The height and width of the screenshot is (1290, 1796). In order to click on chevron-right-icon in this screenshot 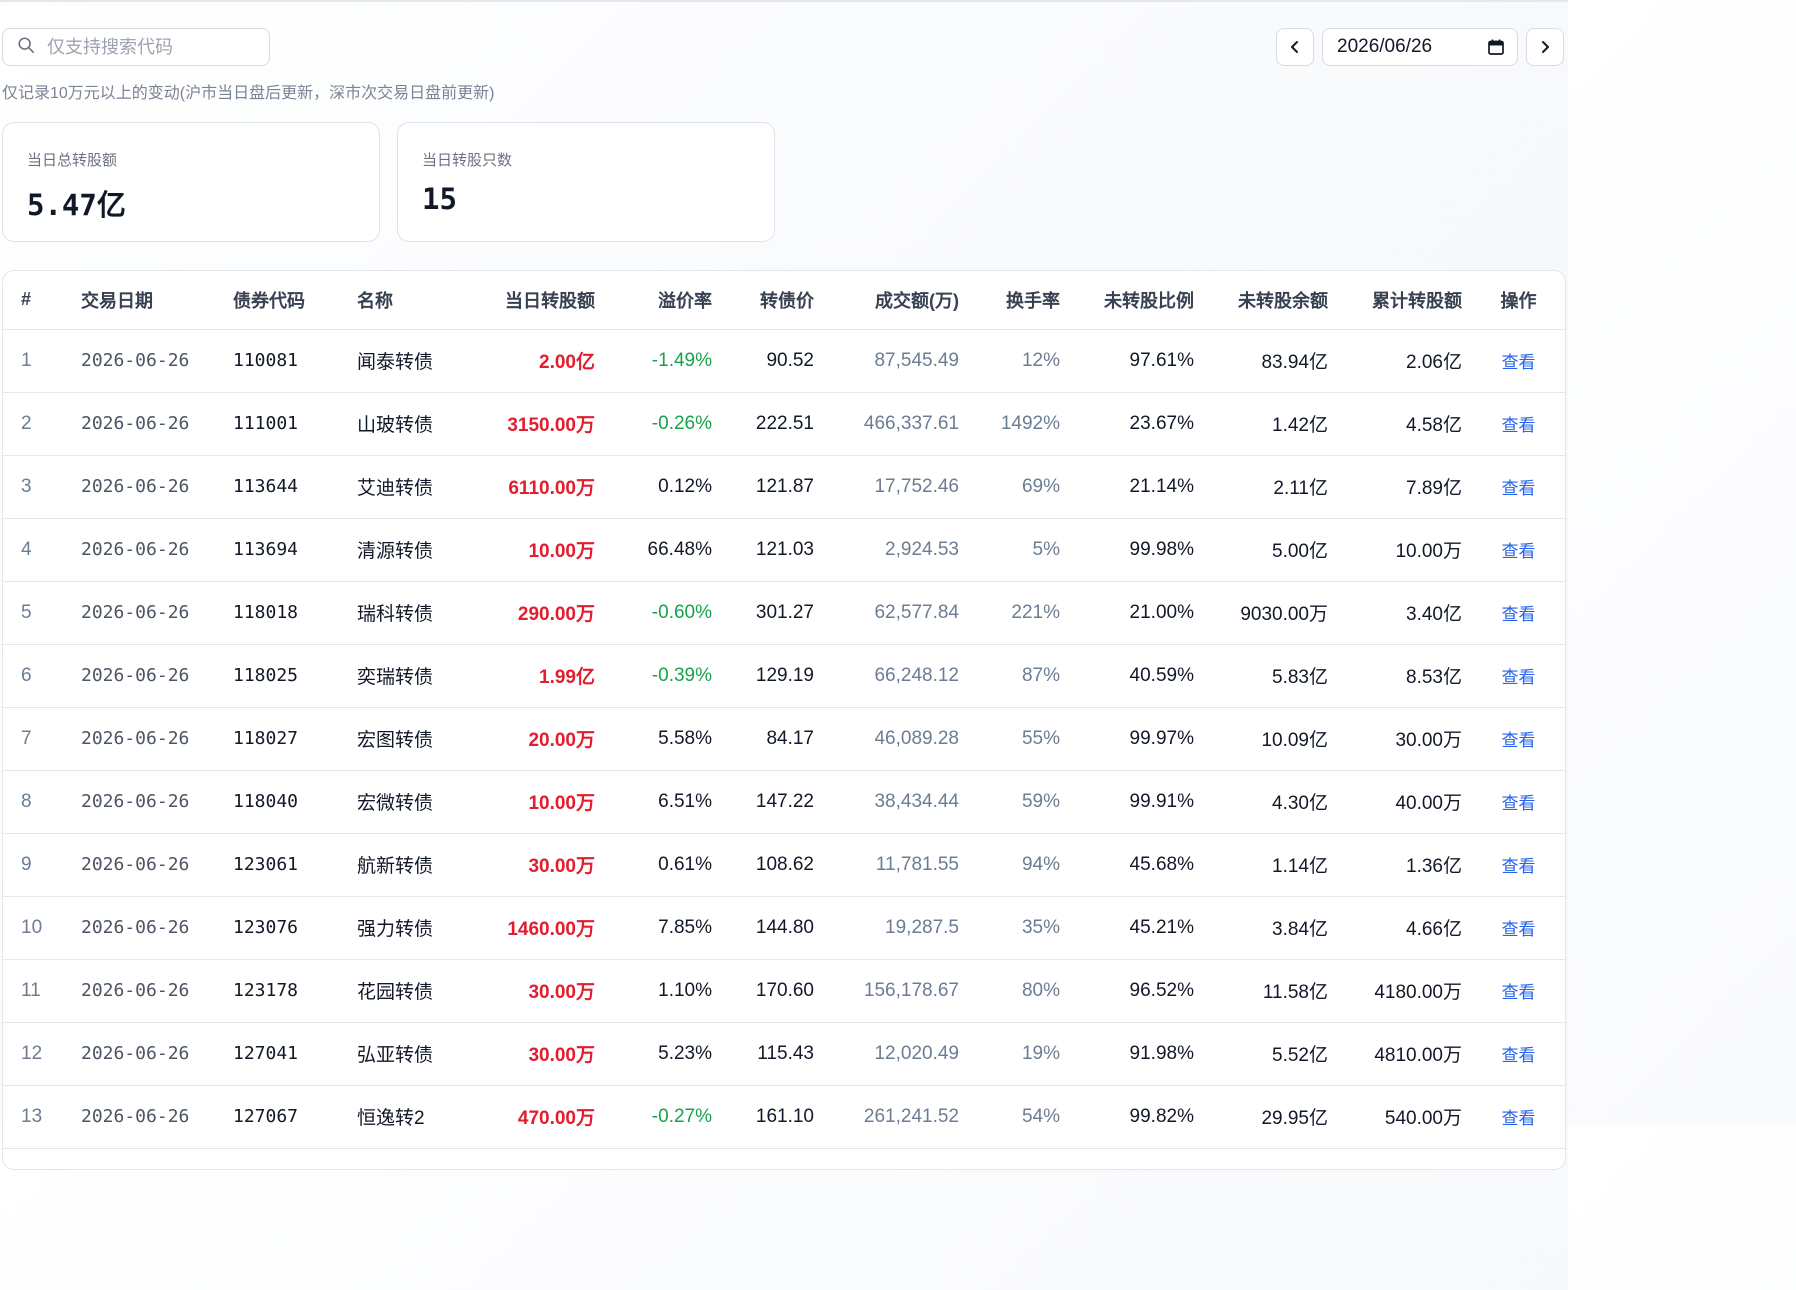, I will do `click(1545, 47)`.